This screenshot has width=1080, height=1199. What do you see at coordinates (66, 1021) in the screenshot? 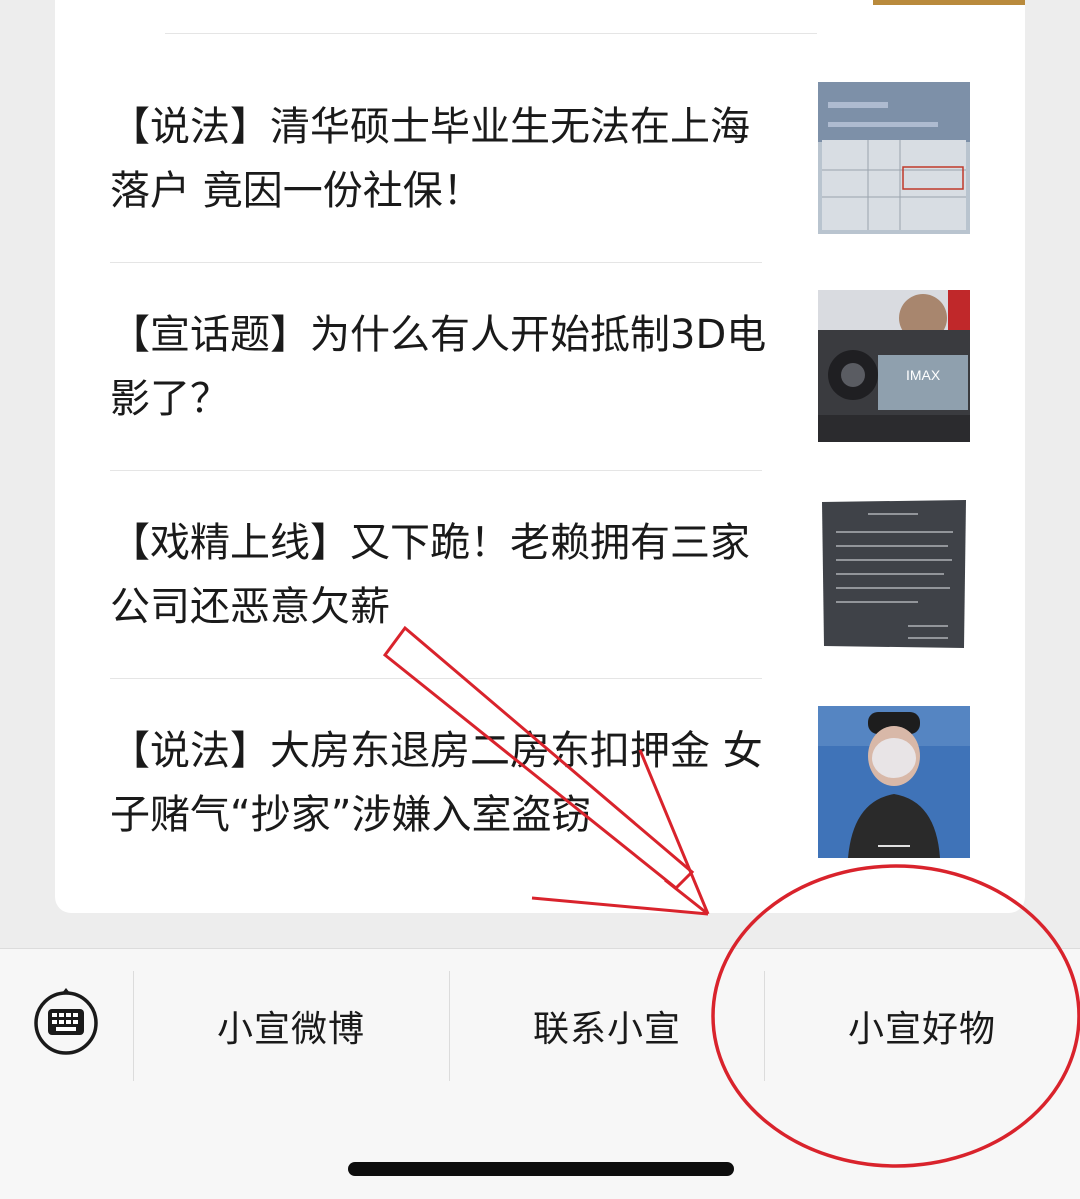
I see `keyboard-icon` at bounding box center [66, 1021].